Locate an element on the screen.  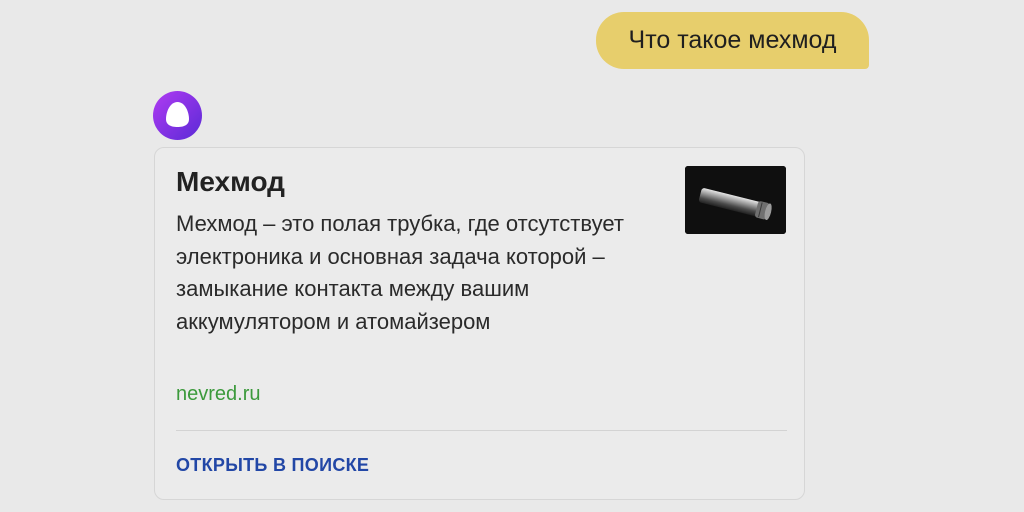
user-message-bubble: Что такое мехмод is located at coordinates (732, 40).